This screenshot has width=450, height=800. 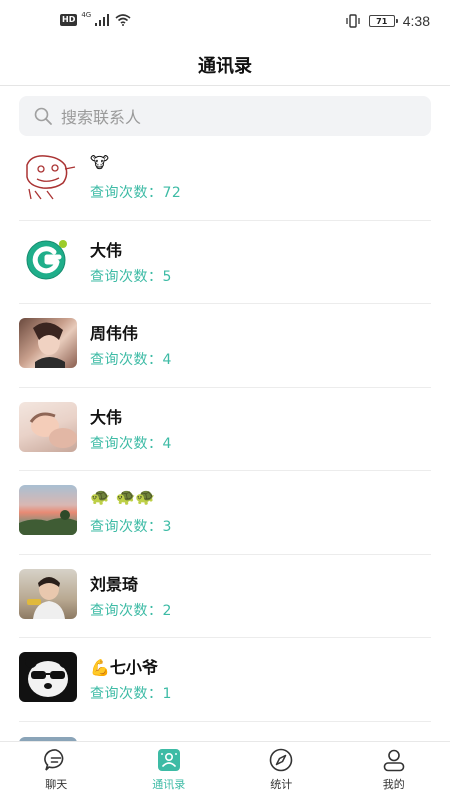 What do you see at coordinates (131, 694) in the screenshot?
I see `query-count: 查询次数：1` at bounding box center [131, 694].